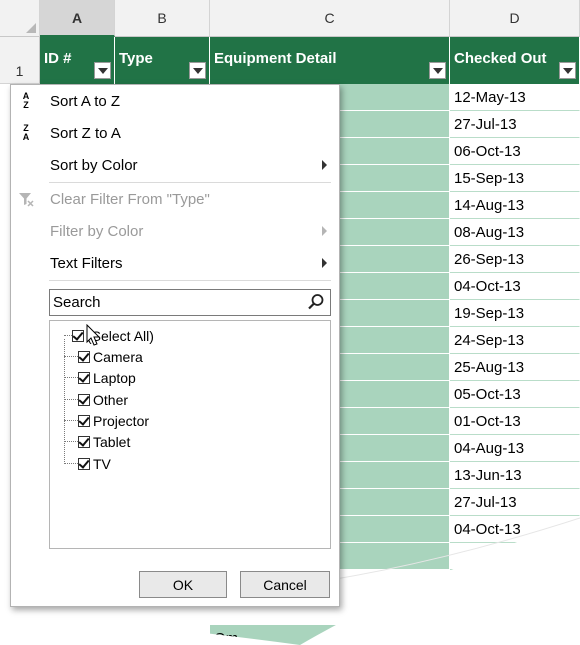  Describe the element at coordinates (114, 377) in the screenshot. I see `filter-value-label: Laptop` at that location.